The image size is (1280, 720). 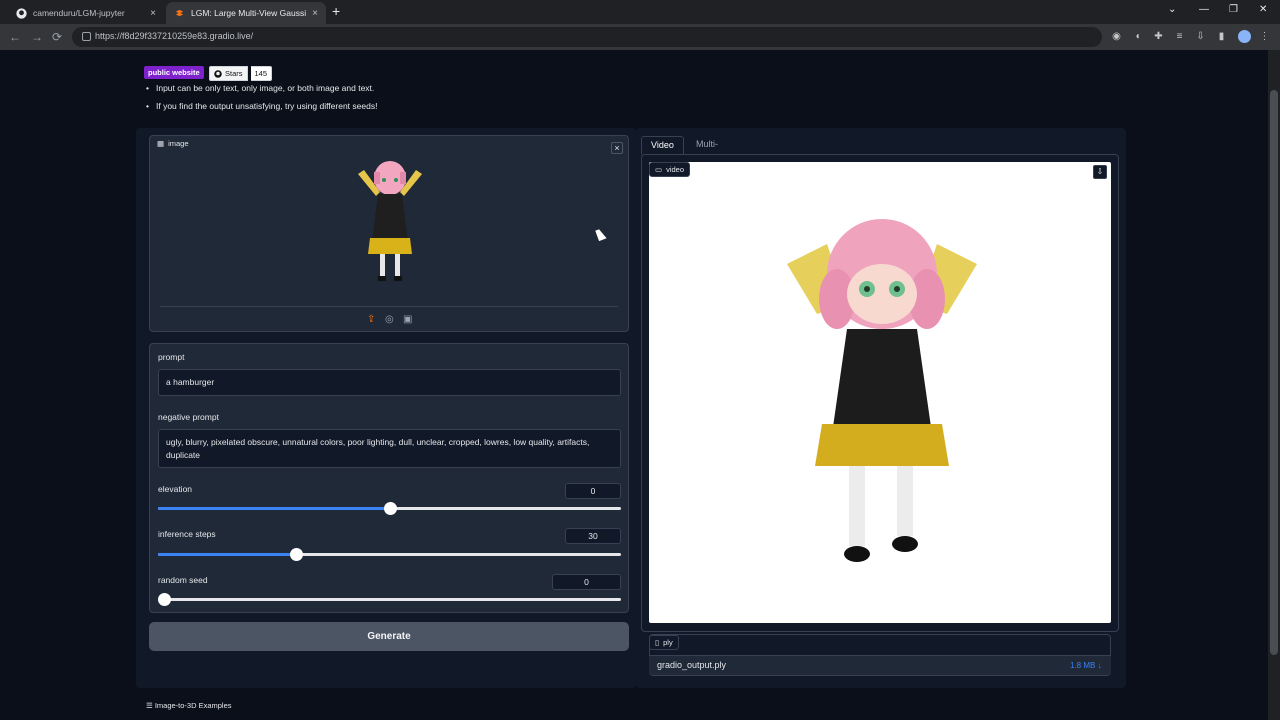 I want to click on file-label: ▯ ply, so click(x=664, y=642).